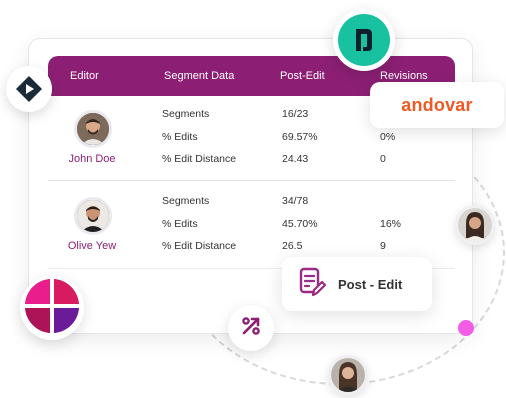 This screenshot has height=398, width=506. I want to click on andovar-logo-badge: andovar, so click(437, 105).